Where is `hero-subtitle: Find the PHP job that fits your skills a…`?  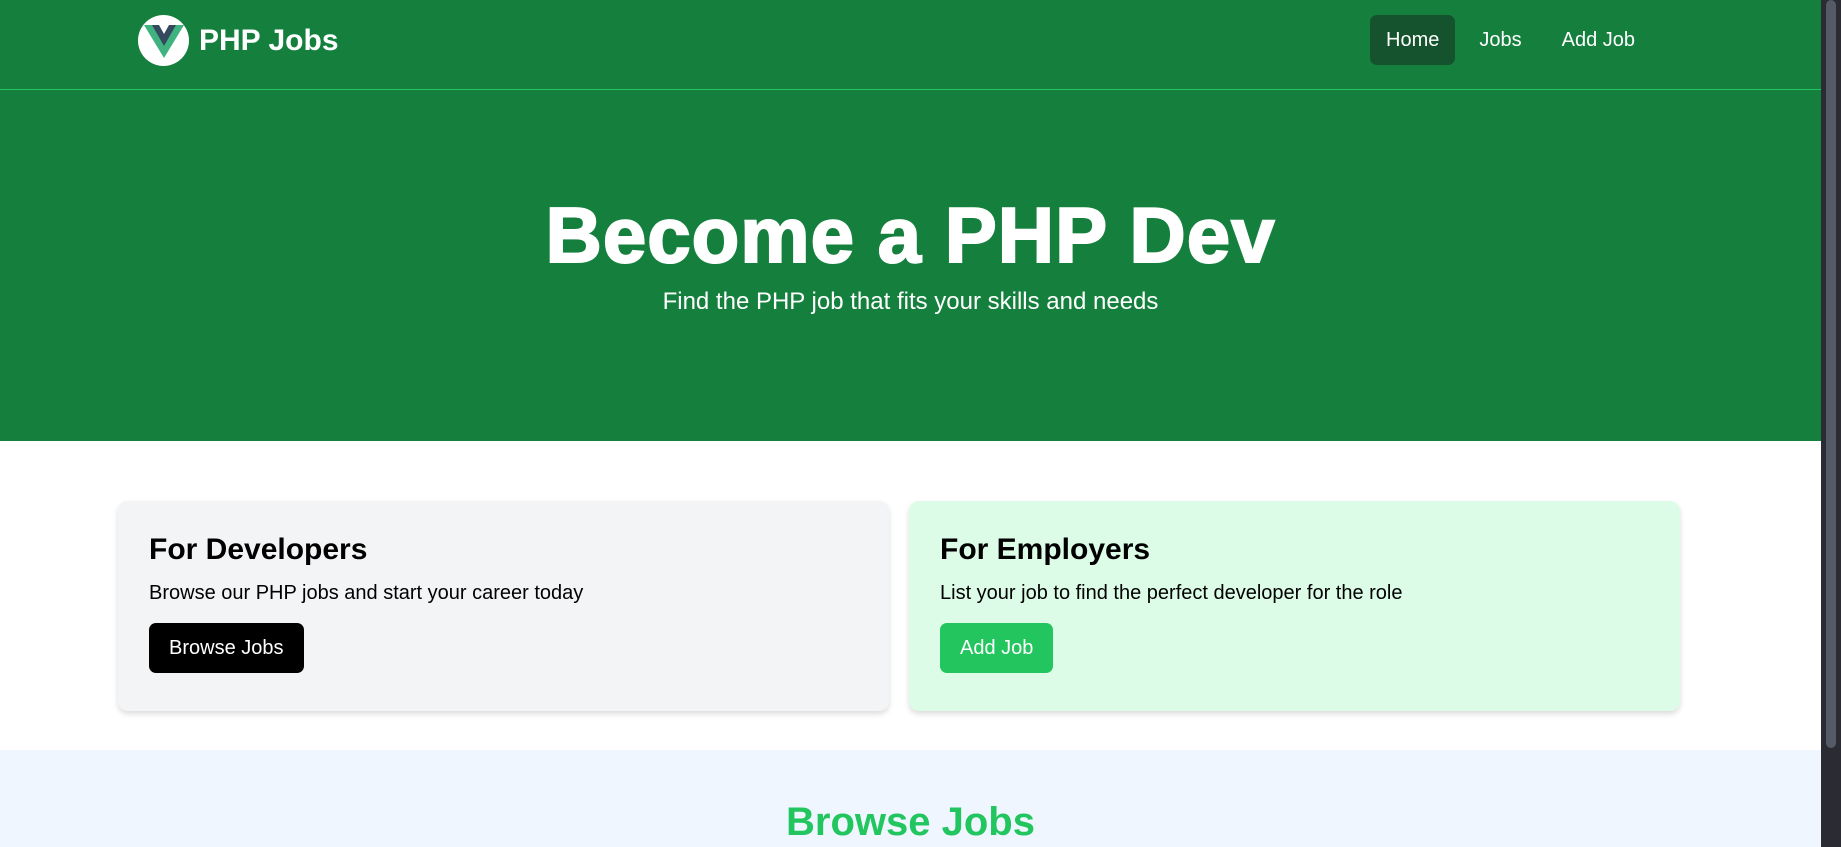
hero-subtitle: Find the PHP job that fits your skills a… is located at coordinates (910, 301).